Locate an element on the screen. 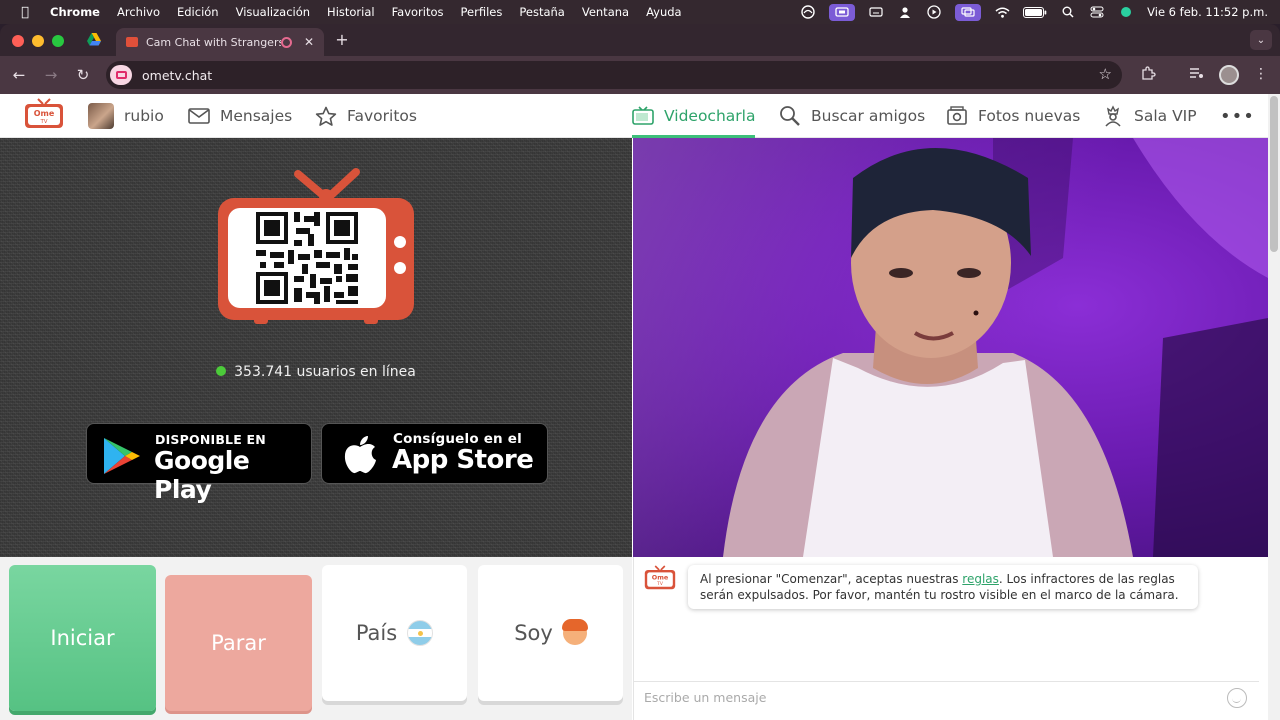 This screenshot has height=720, width=1280. qr-code-tv-icon is located at coordinates (316, 246).